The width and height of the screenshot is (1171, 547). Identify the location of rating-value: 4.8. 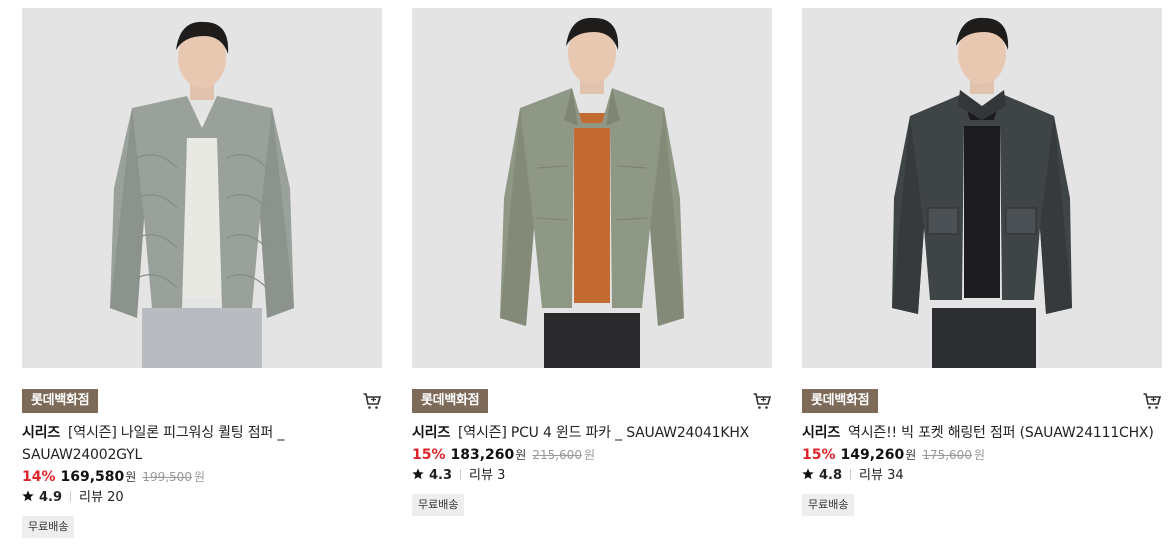
(831, 475).